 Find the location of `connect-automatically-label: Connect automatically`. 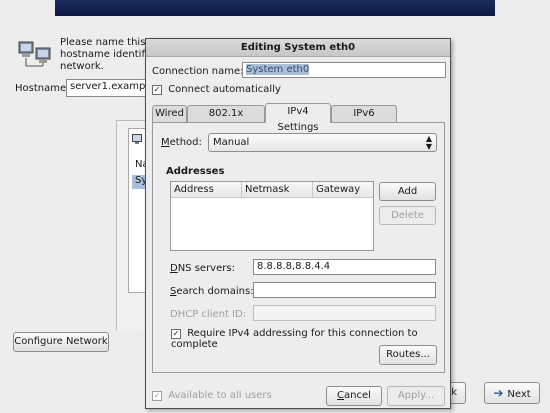

connect-automatically-label: Connect automatically is located at coordinates (224, 89).